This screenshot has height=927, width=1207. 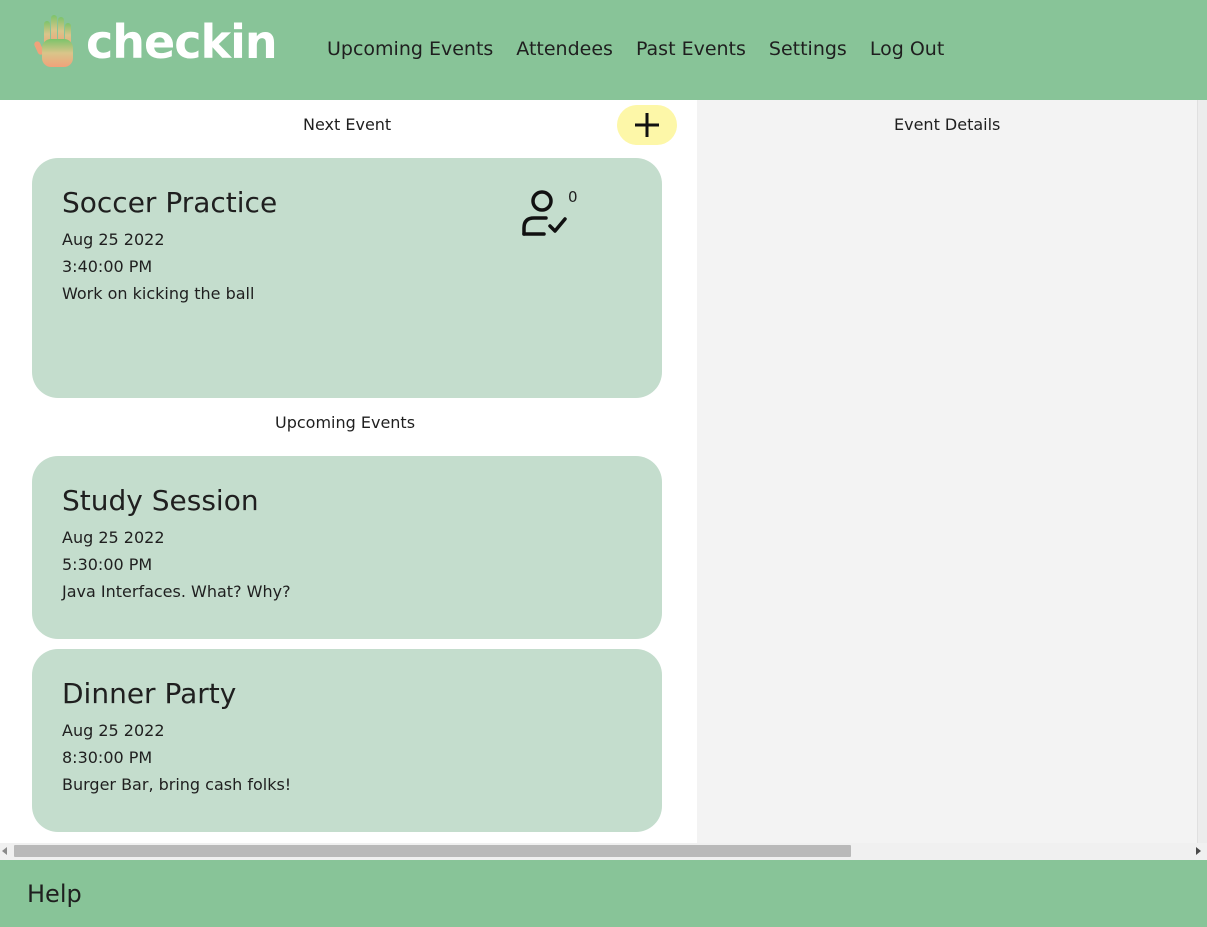 I want to click on footer: Help, so click(x=603, y=893).